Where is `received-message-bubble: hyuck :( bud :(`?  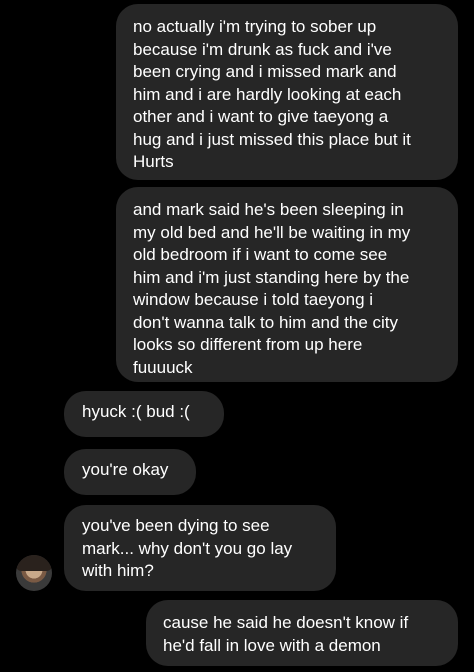 received-message-bubble: hyuck :( bud :( is located at coordinates (144, 414).